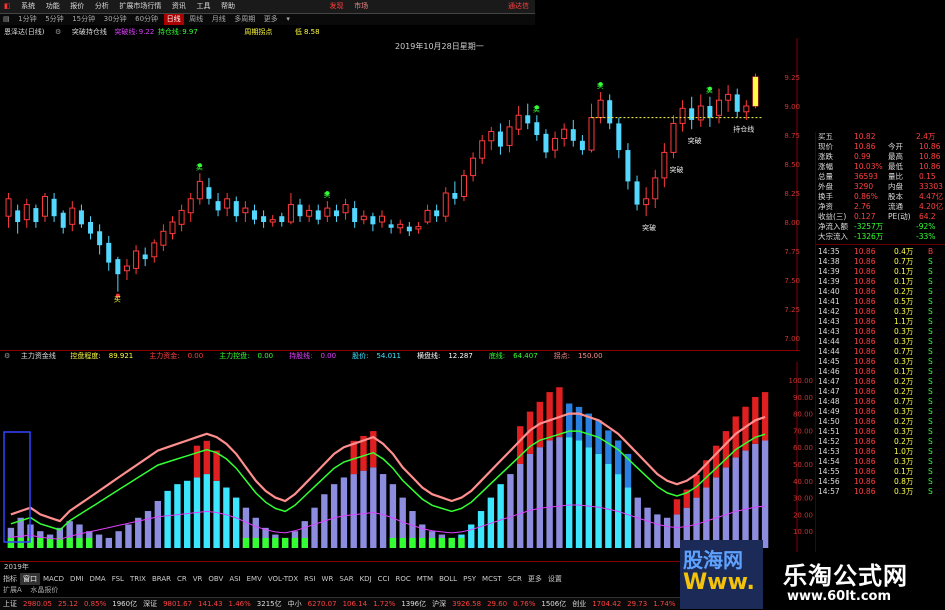 The width and height of the screenshot is (945, 610). What do you see at coordinates (27, 19) in the screenshot?
I see `period-1min: 1分钟` at bounding box center [27, 19].